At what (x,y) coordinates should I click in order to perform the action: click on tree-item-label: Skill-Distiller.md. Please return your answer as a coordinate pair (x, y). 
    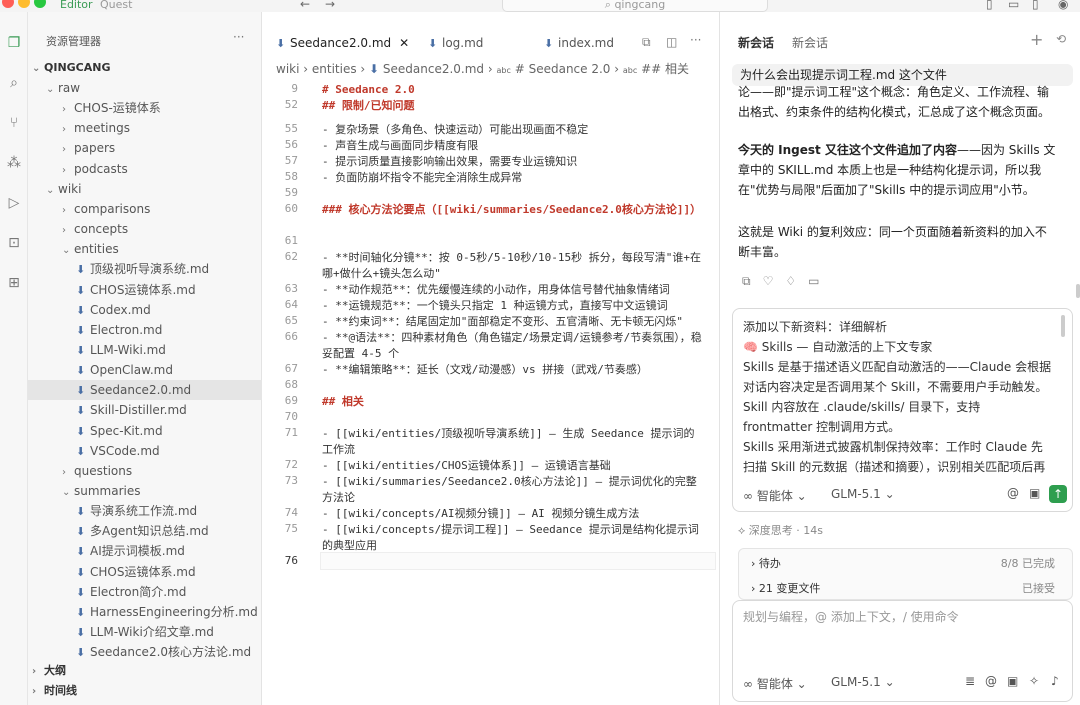
    Looking at the image, I should click on (138, 410).